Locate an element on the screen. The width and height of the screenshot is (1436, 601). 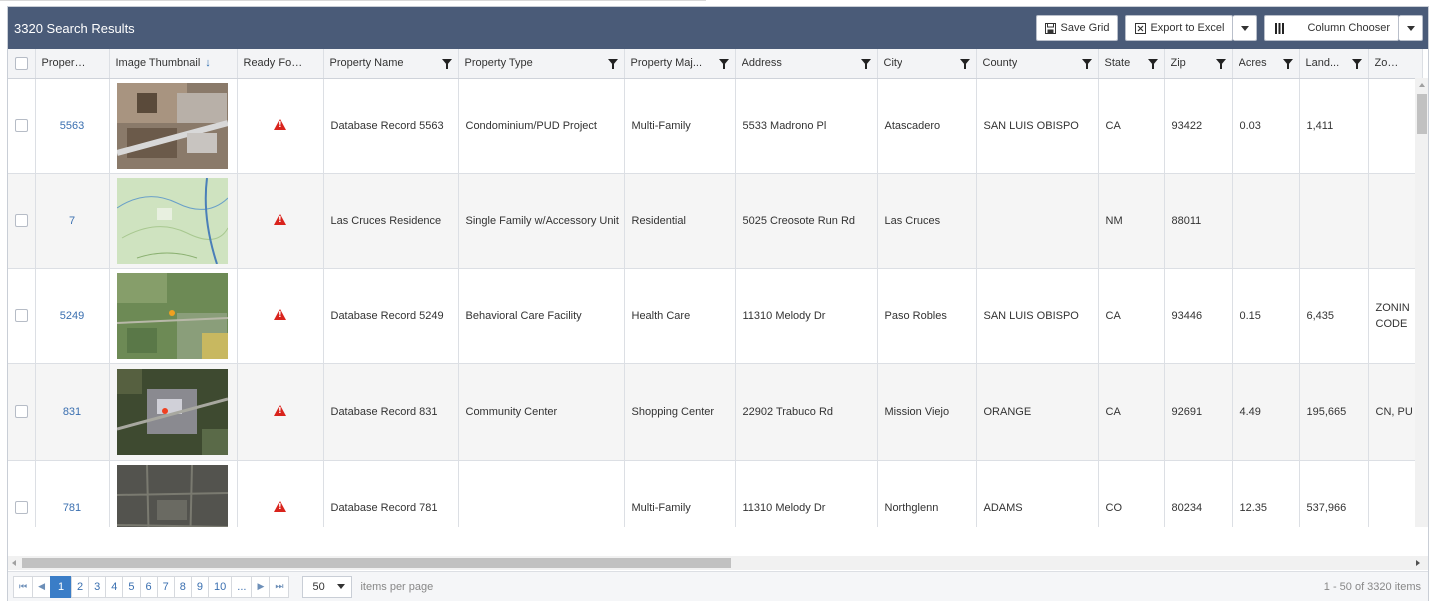
cell-property-id: 781 is located at coordinates (72, 493).